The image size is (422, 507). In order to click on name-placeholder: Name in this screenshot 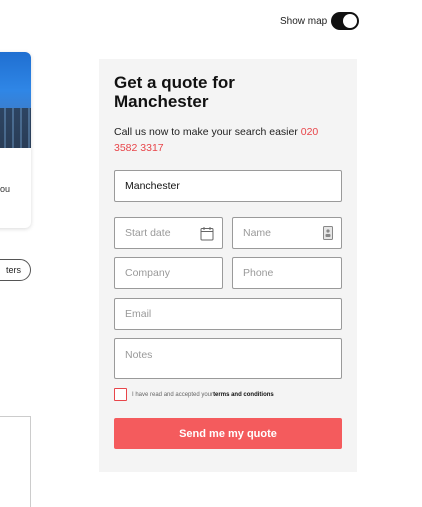, I will do `click(257, 233)`.